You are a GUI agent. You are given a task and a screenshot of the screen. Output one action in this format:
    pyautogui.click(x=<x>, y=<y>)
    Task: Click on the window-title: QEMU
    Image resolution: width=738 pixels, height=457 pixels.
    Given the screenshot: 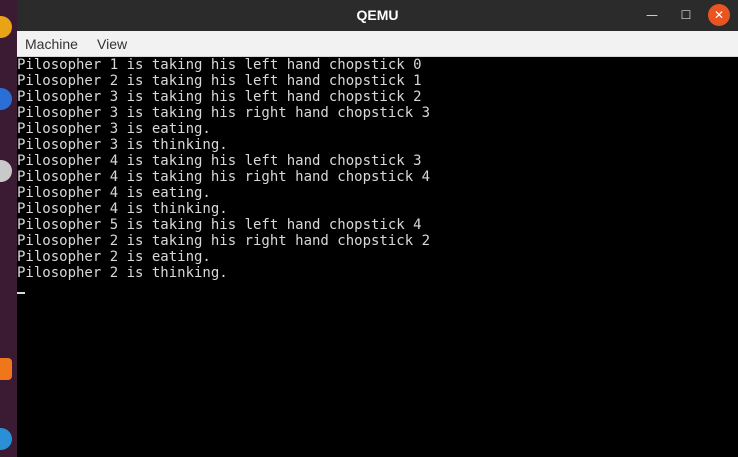 What is the action you would take?
    pyautogui.click(x=377, y=15)
    